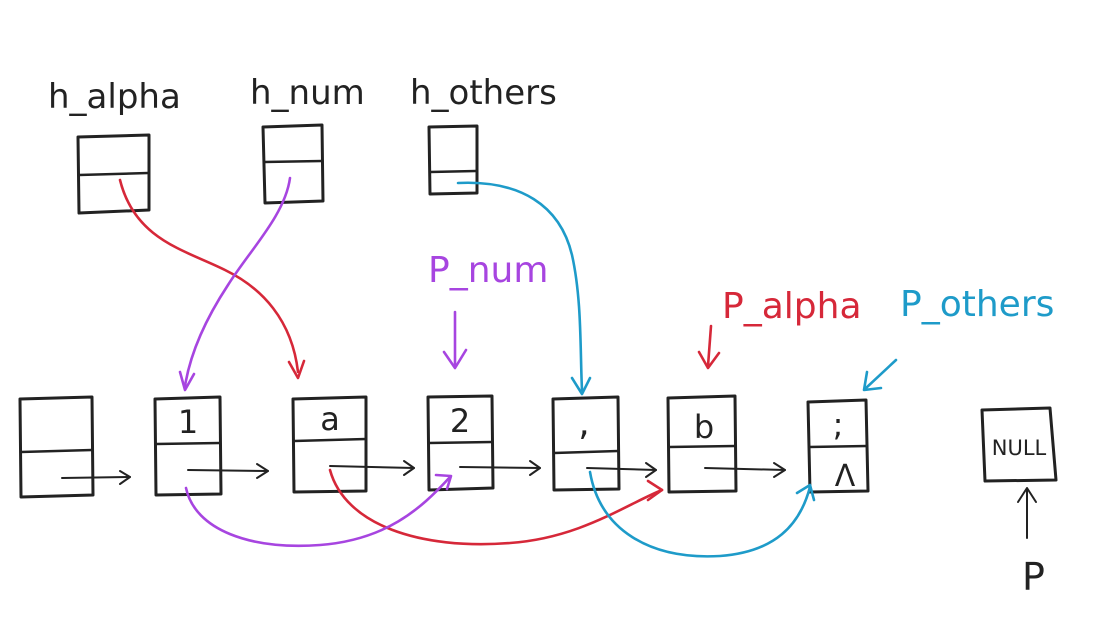  What do you see at coordinates (1031, 543) in the screenshot?
I see `pointer-p: P` at bounding box center [1031, 543].